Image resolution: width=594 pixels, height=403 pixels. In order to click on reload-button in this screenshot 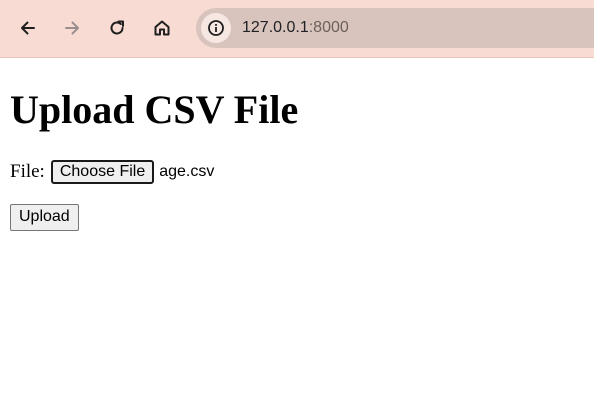, I will do `click(117, 28)`.